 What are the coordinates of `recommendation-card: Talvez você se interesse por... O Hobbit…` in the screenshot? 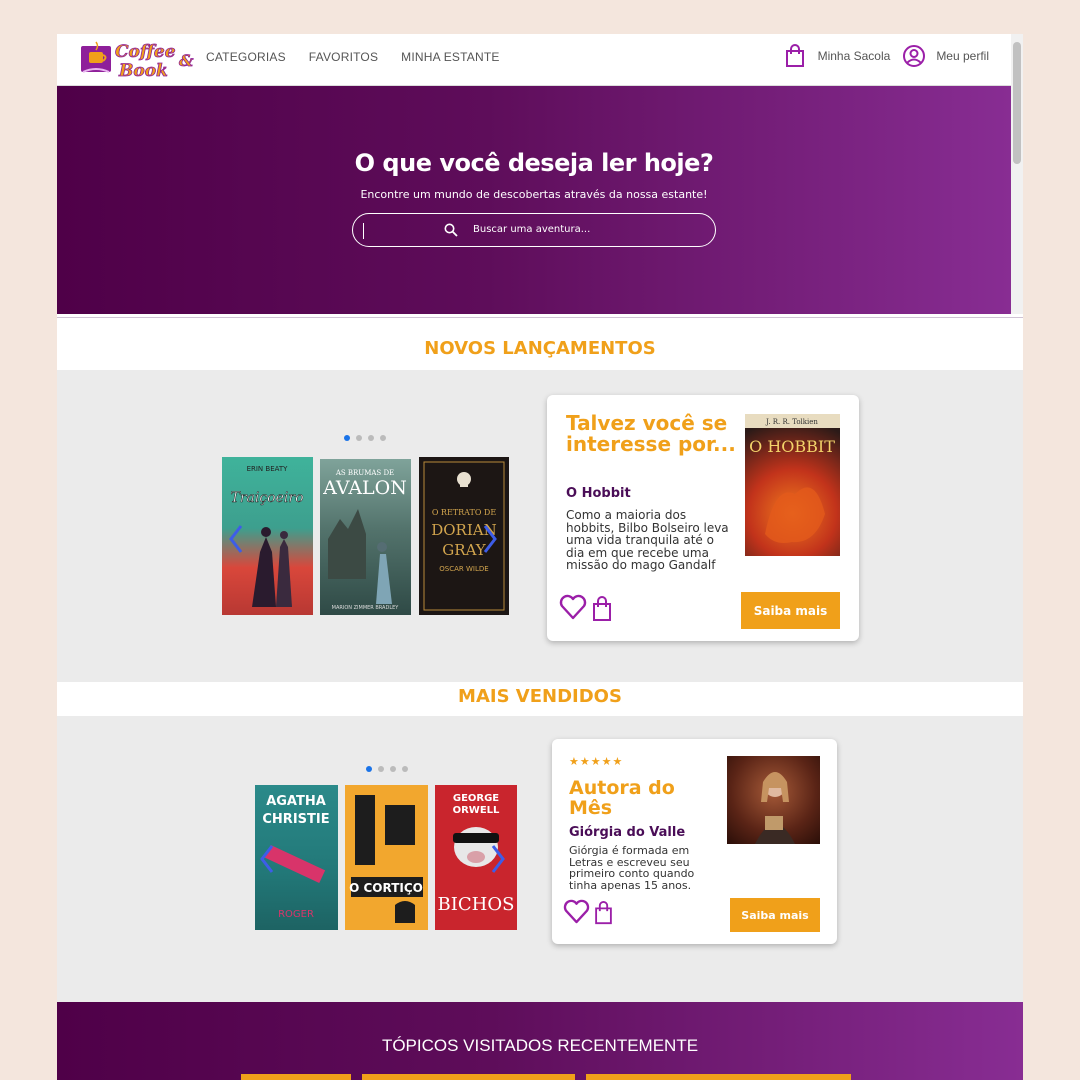 It's located at (703, 518).